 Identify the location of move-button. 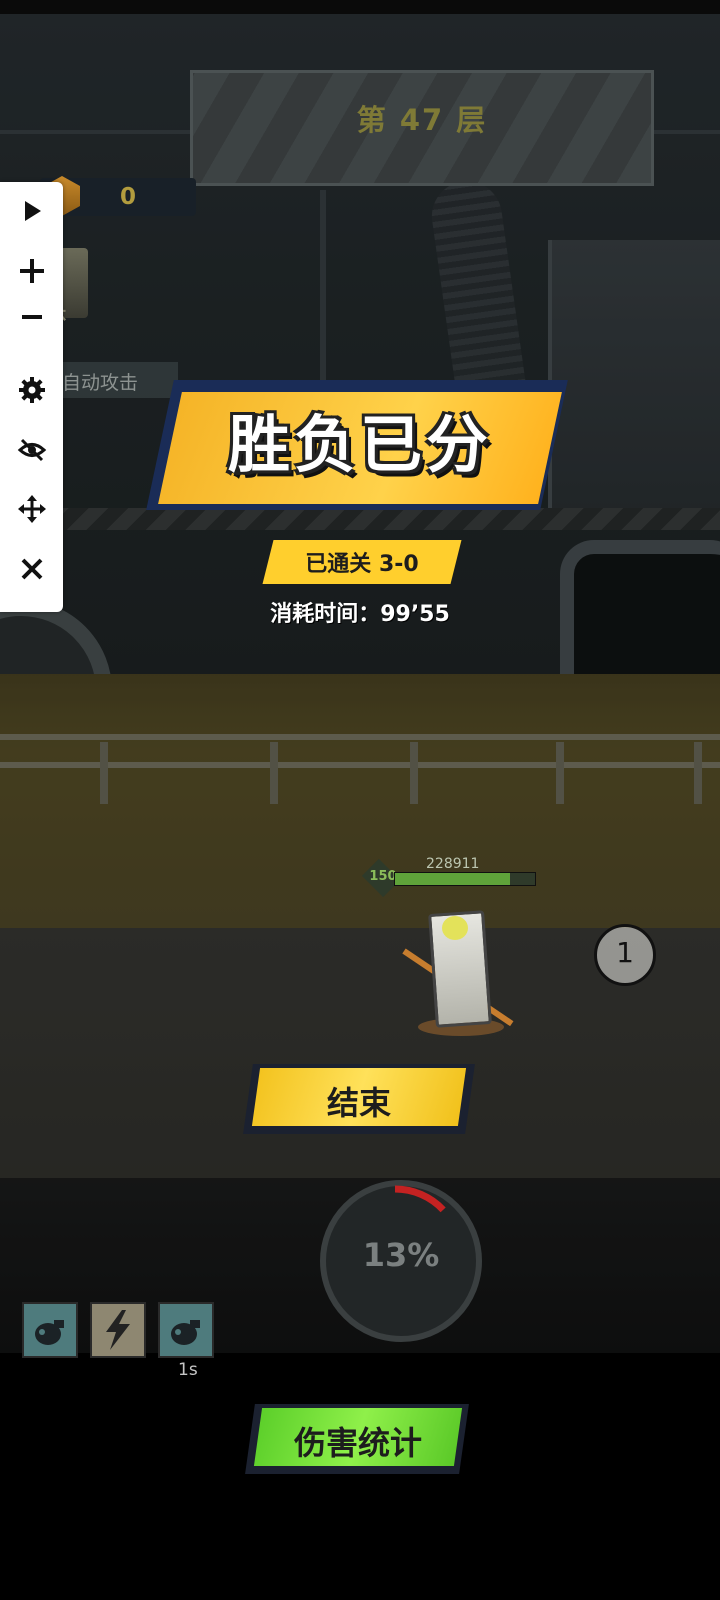
(31, 509).